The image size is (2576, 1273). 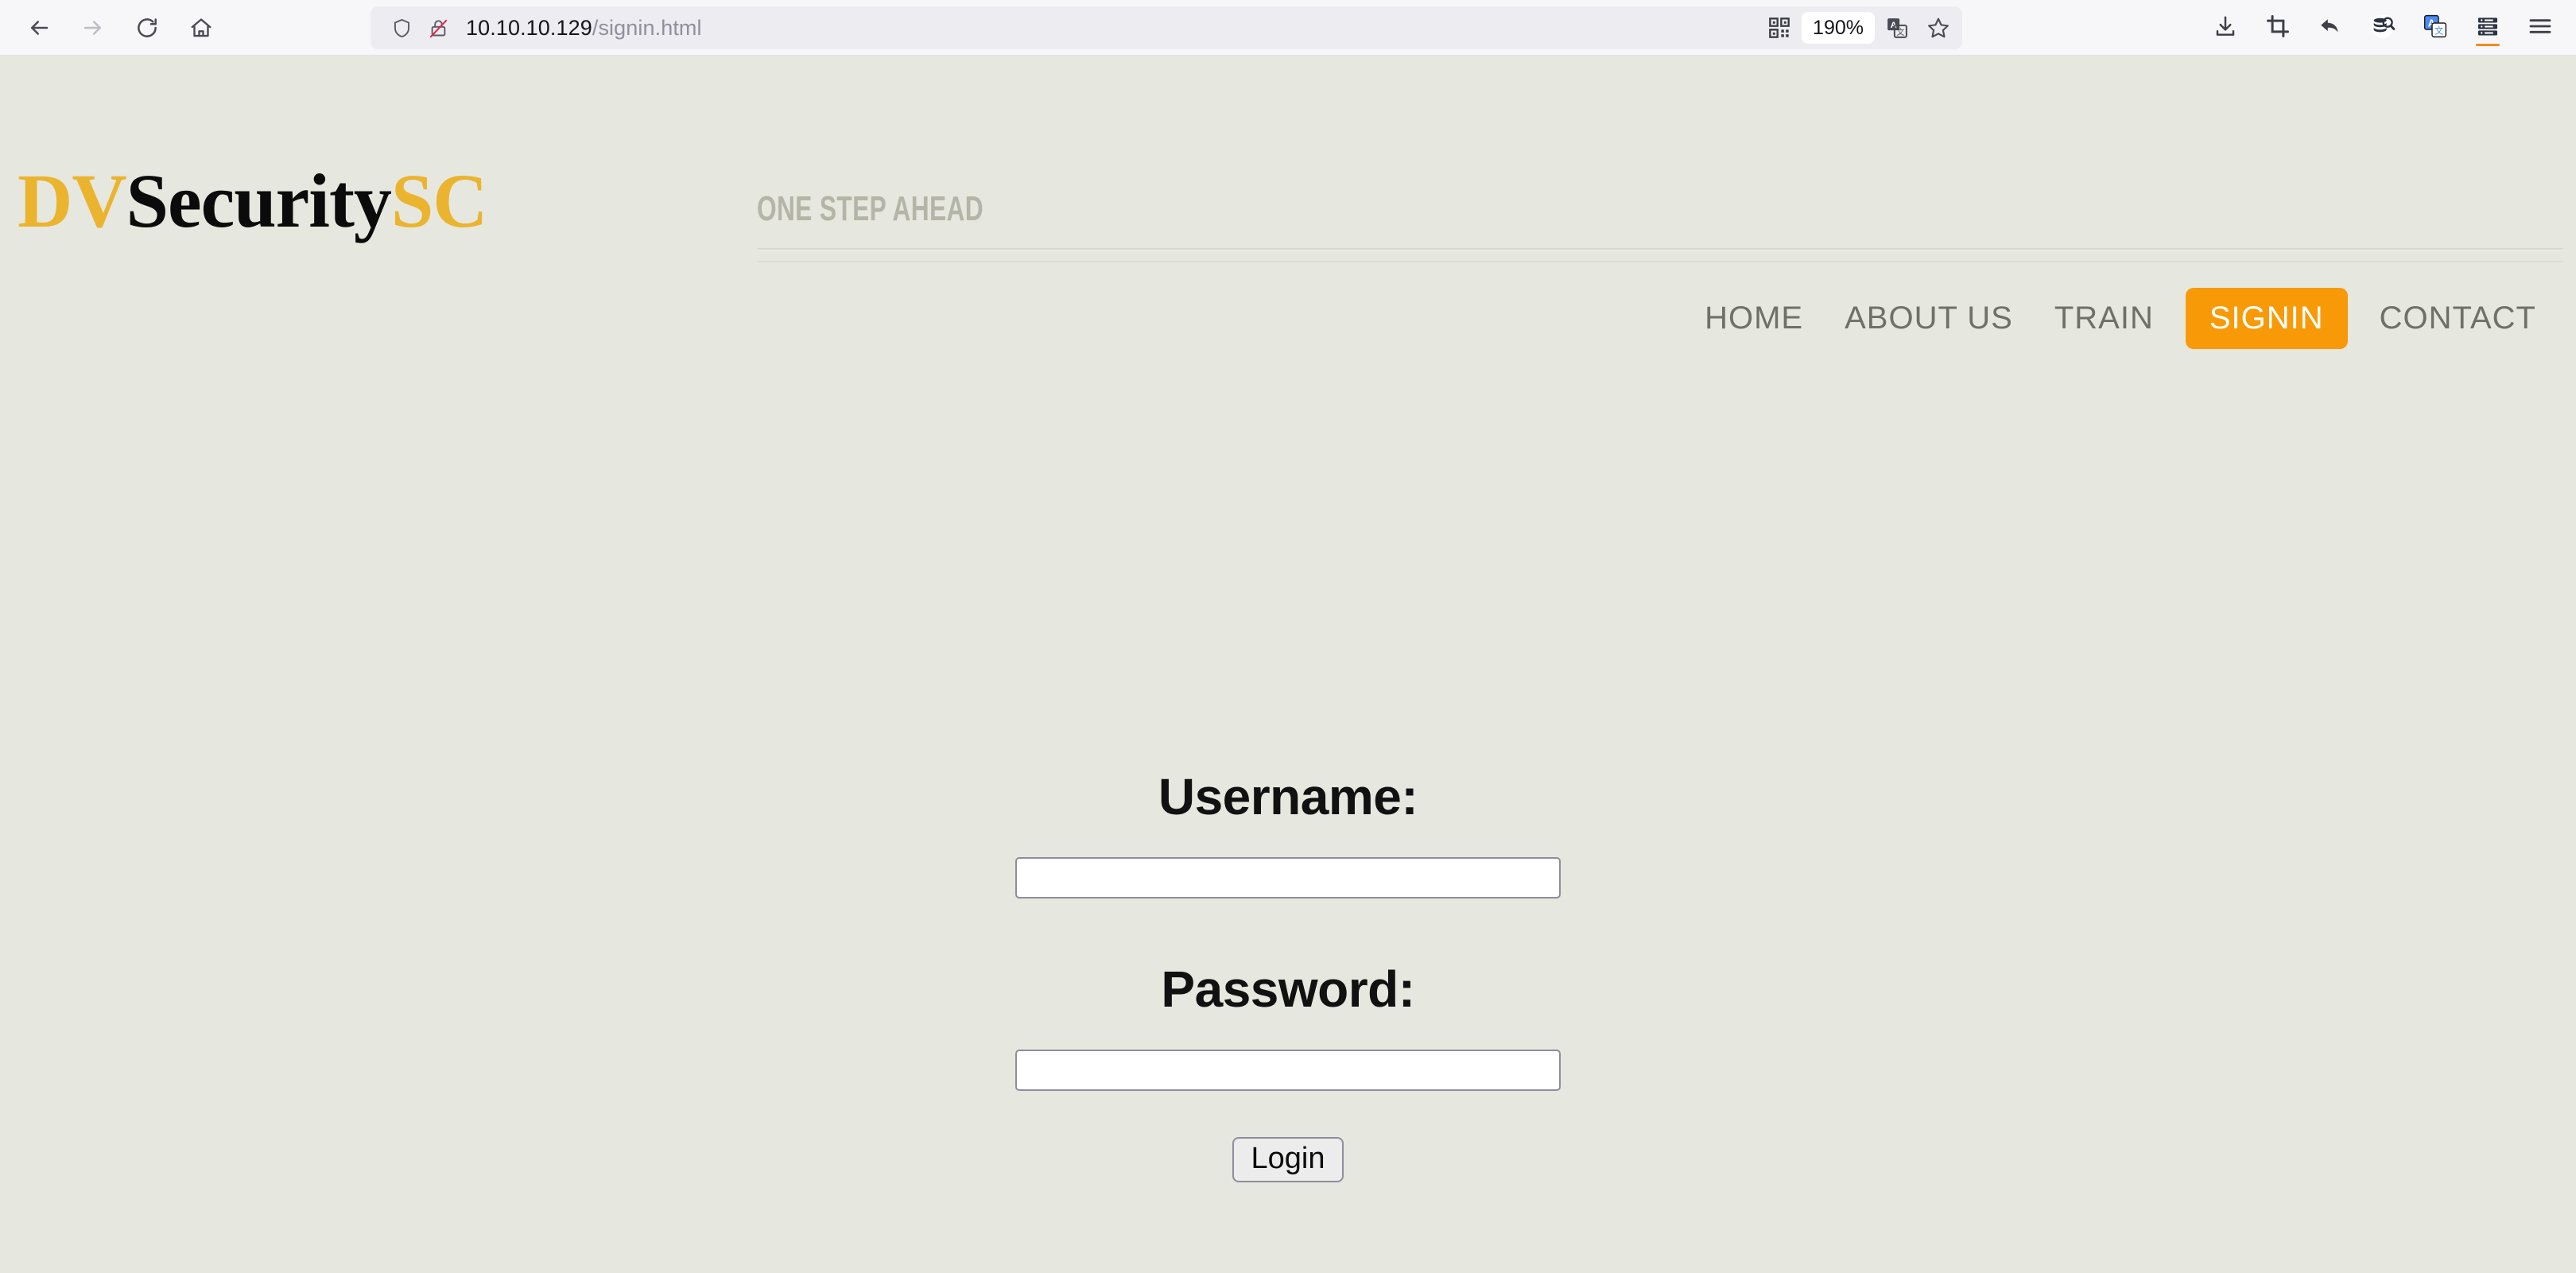 I want to click on login-button: Login, so click(x=1288, y=1159).